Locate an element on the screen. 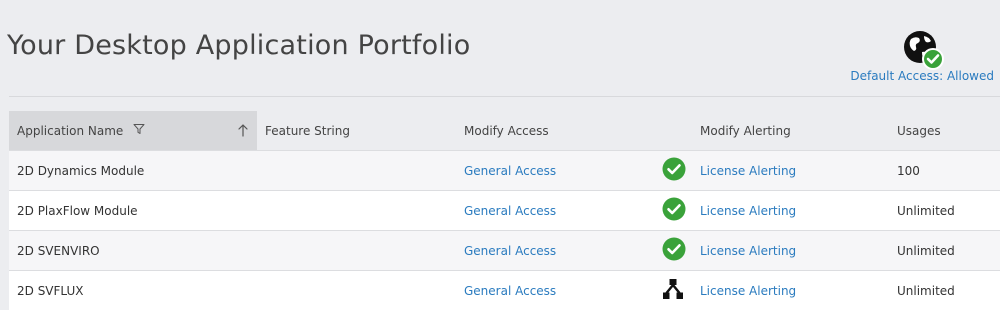 The width and height of the screenshot is (1000, 310). column-header-usages: Usages is located at coordinates (944, 131).